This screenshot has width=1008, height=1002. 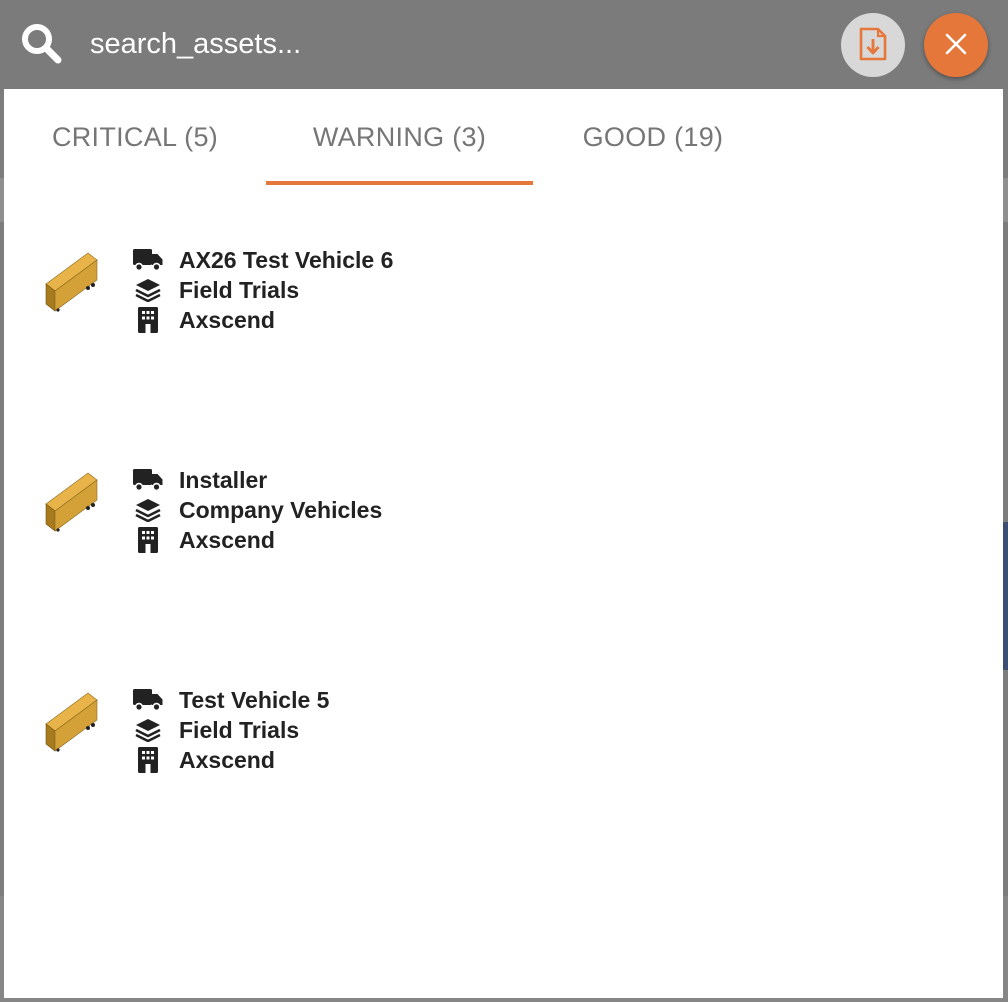 I want to click on tab-label: GOOD (19), so click(x=653, y=136).